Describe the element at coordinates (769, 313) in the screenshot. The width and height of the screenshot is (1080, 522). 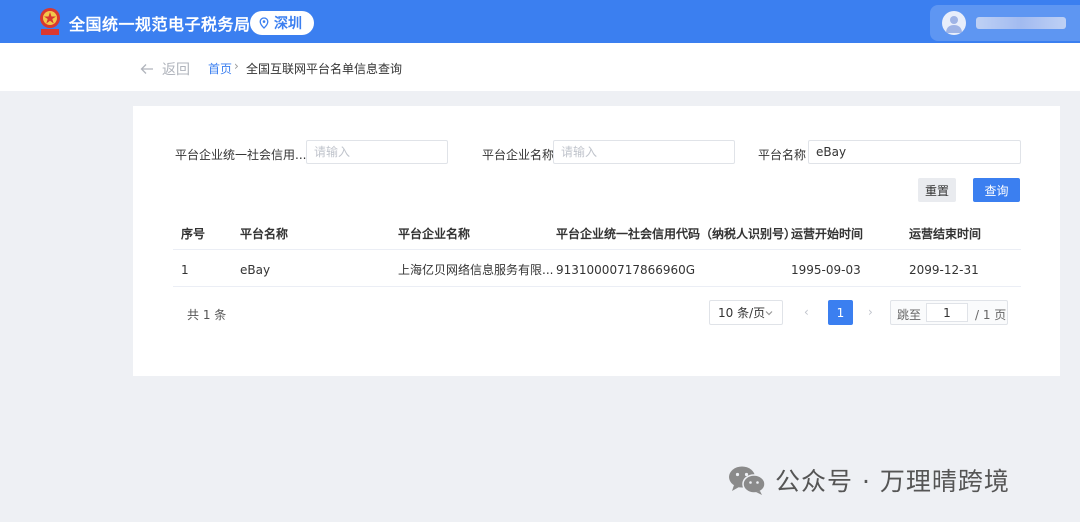
I see `chevron-down-icon` at that location.